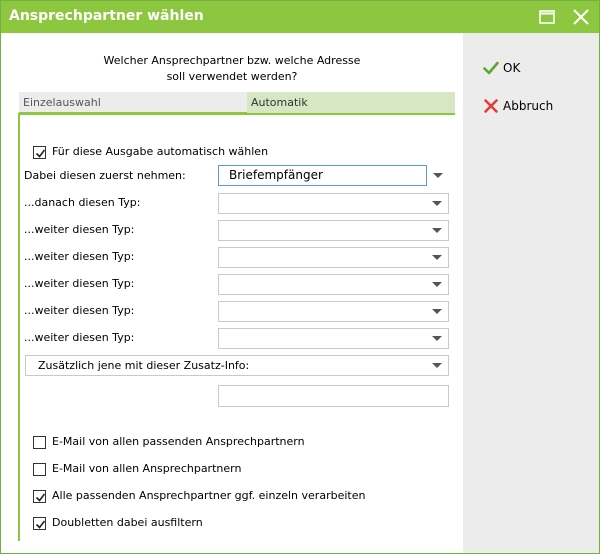 The image size is (600, 554). Describe the element at coordinates (491, 109) in the screenshot. I see `x-icon` at that location.